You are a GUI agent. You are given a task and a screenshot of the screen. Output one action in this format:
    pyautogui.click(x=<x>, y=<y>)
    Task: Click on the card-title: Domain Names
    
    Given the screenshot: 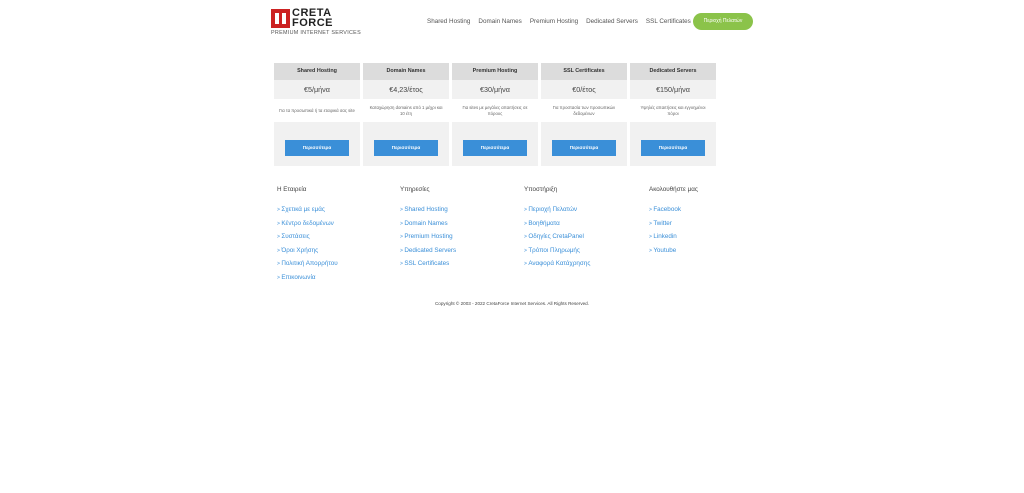 What is the action you would take?
    pyautogui.click(x=406, y=71)
    